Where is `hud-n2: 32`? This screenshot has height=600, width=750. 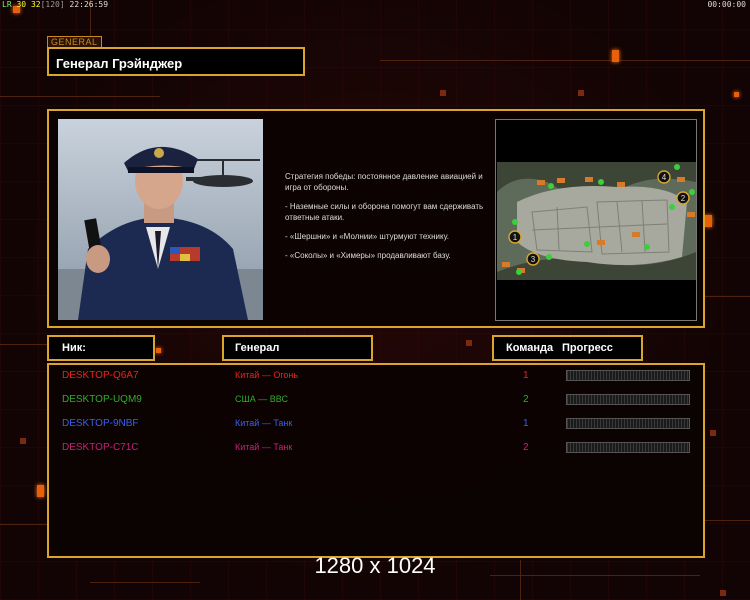
hud-n2: 32 is located at coordinates (35, 4).